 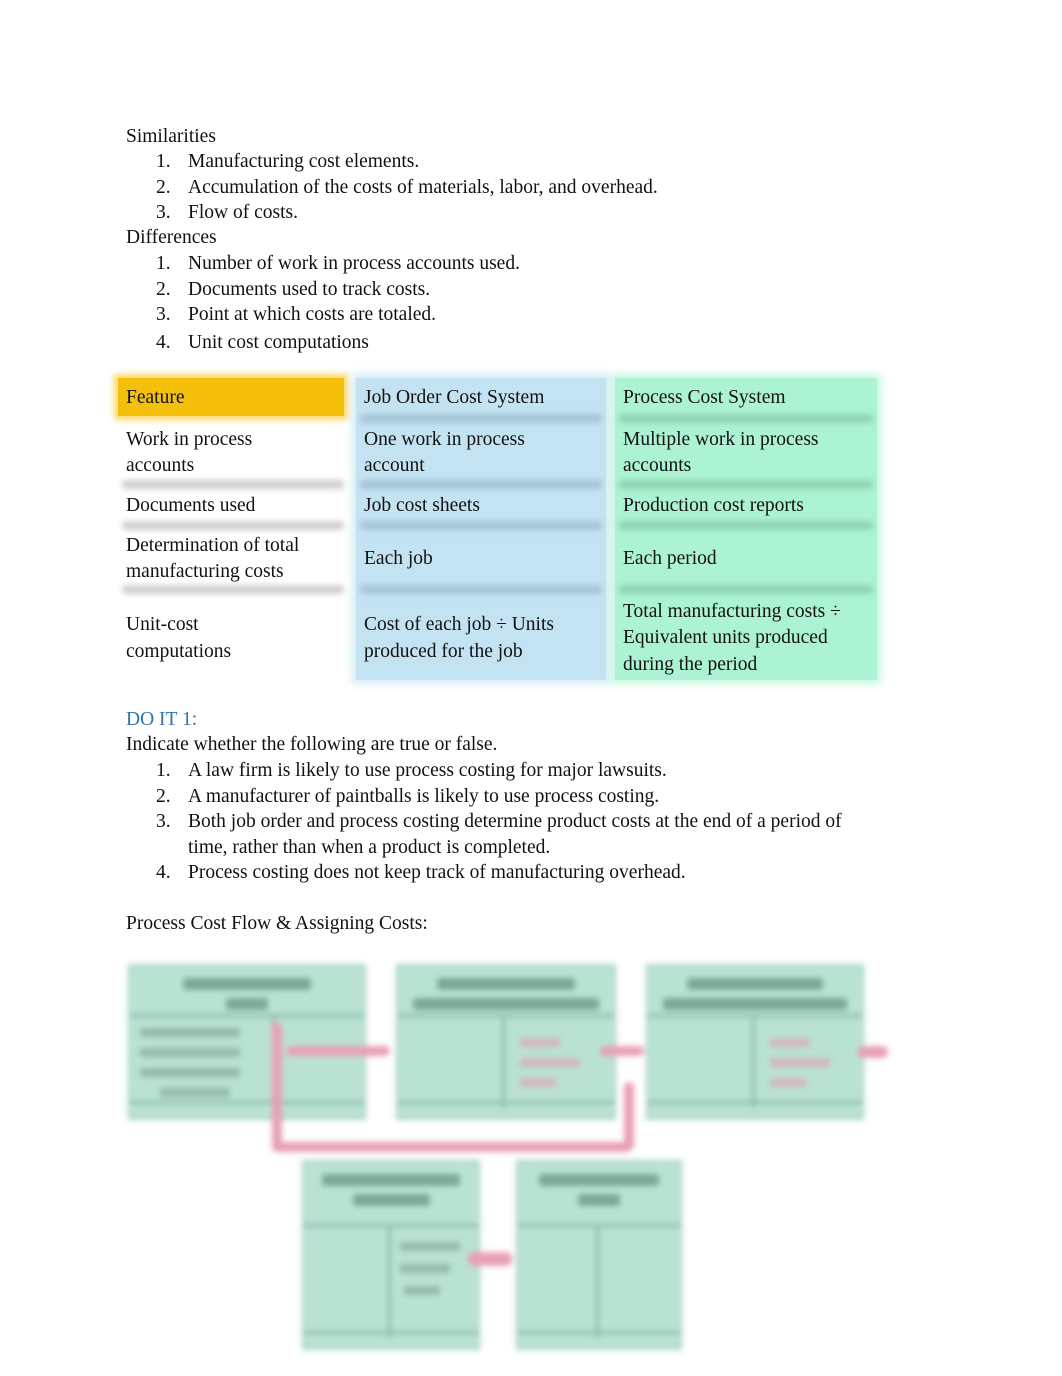 I want to click on list-item: 3. Point at which costs are totaled., so click(x=296, y=314).